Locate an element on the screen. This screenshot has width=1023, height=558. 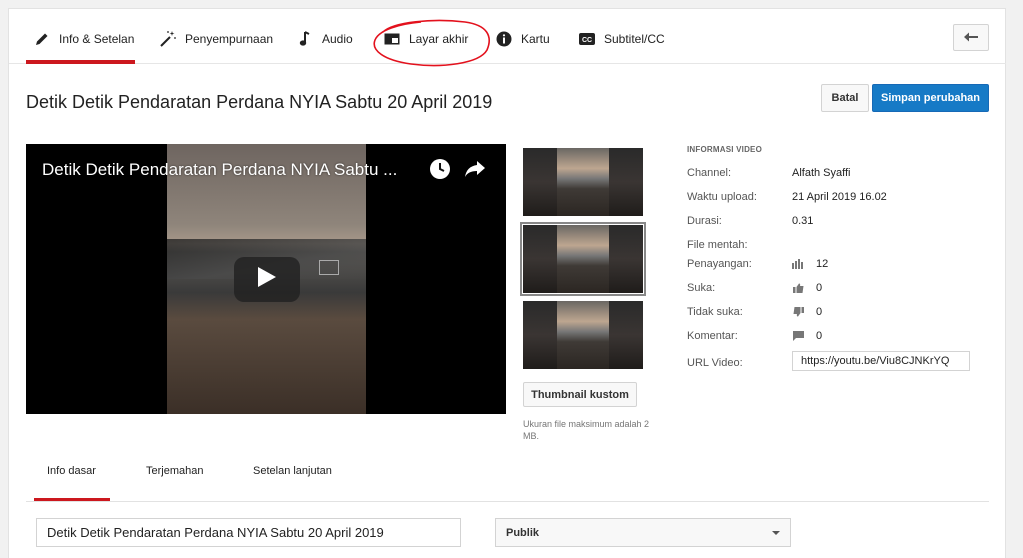
tab-cards: Kartu is located at coordinates (522, 39).